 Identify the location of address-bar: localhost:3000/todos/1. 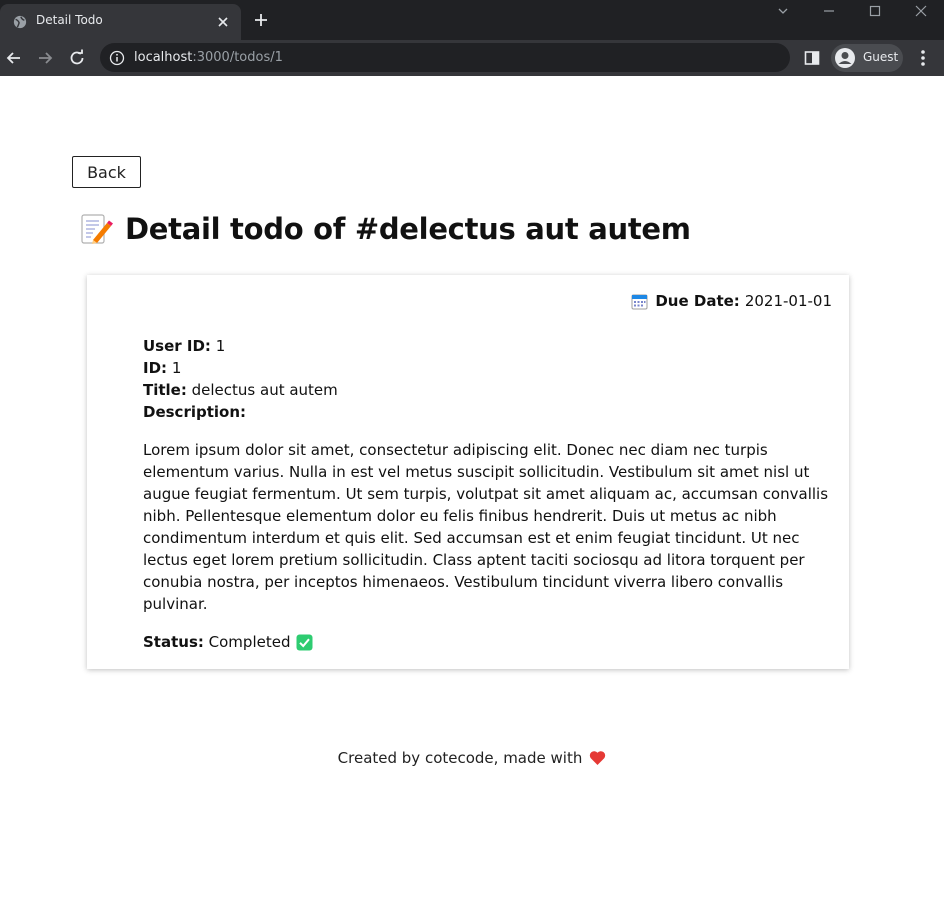
(445, 57).